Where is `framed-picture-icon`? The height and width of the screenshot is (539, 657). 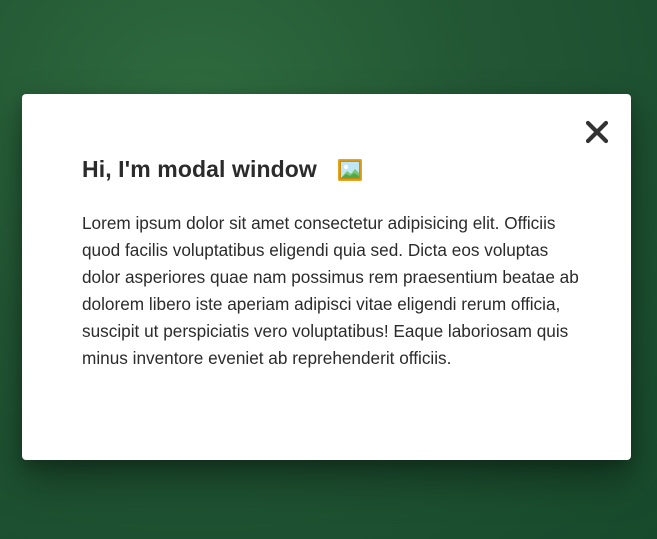
framed-picture-icon is located at coordinates (350, 170).